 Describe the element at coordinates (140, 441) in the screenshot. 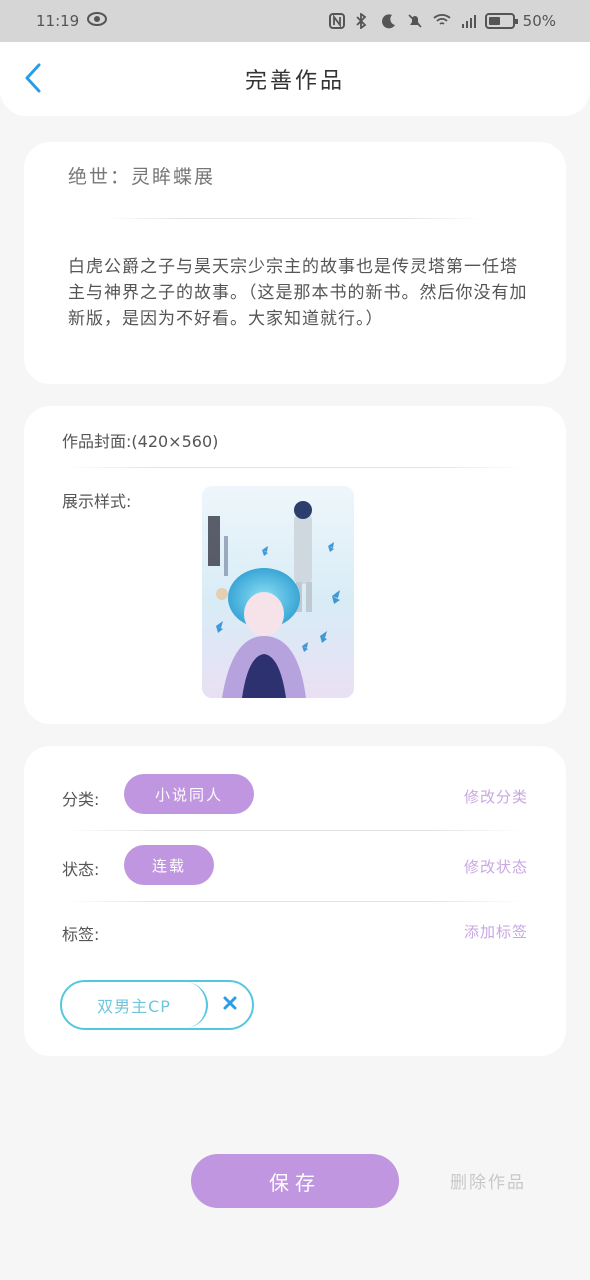

I see `cover-label: 作品封面:(420×560)` at that location.